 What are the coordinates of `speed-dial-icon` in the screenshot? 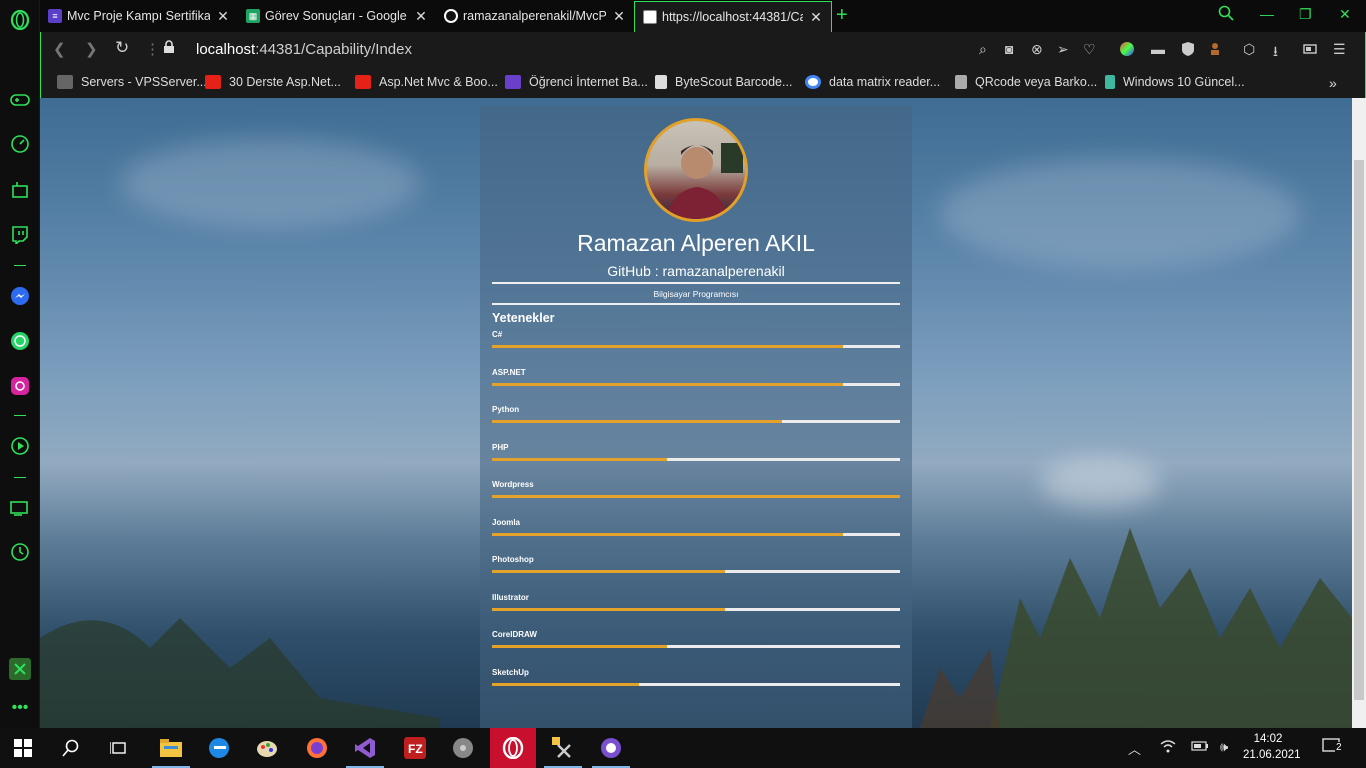 It's located at (20, 144).